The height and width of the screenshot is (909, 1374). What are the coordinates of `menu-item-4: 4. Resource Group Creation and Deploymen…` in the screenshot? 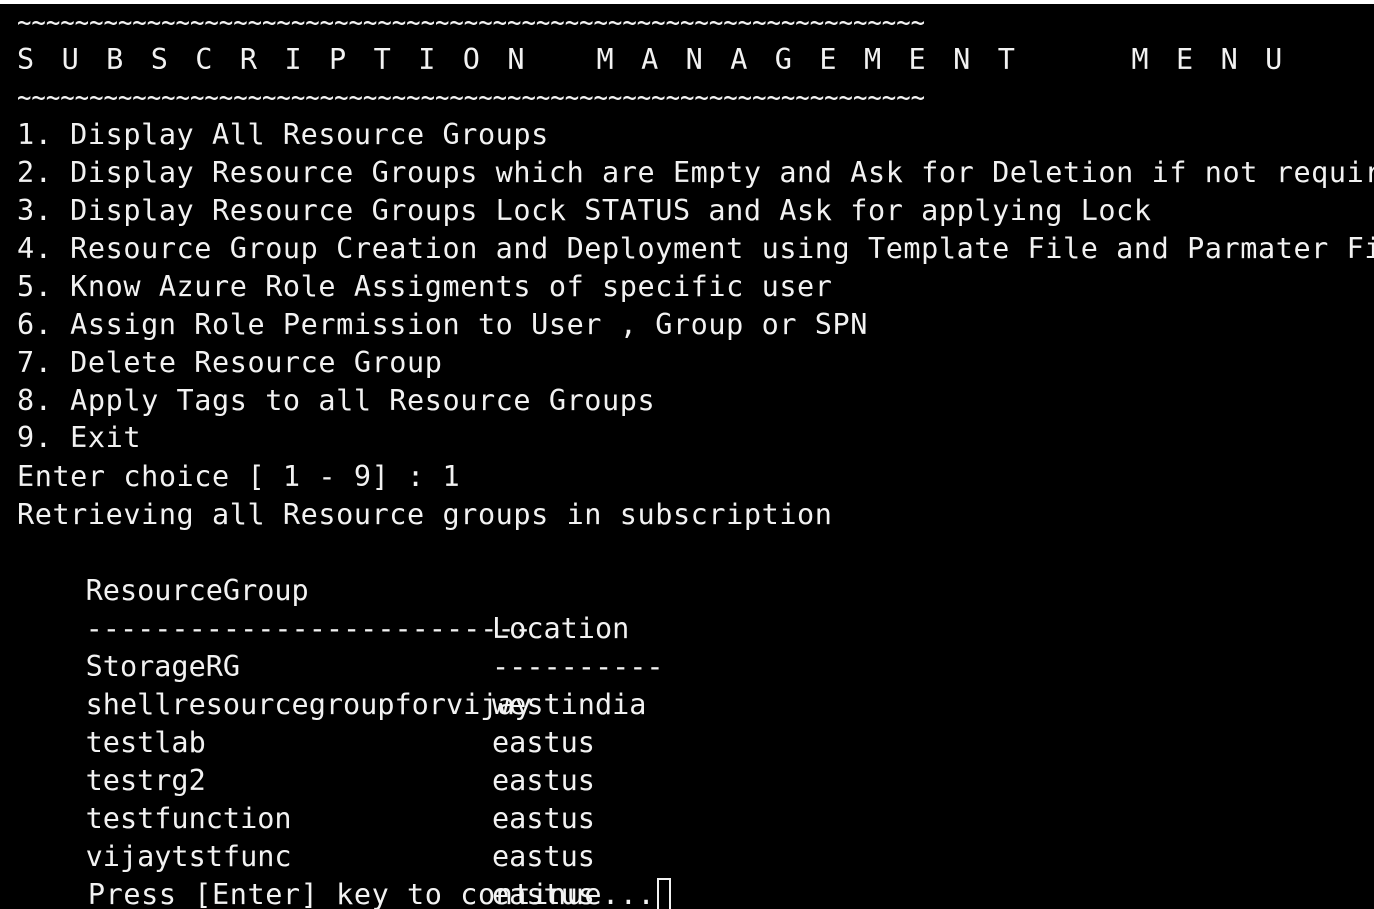 It's located at (695, 248).